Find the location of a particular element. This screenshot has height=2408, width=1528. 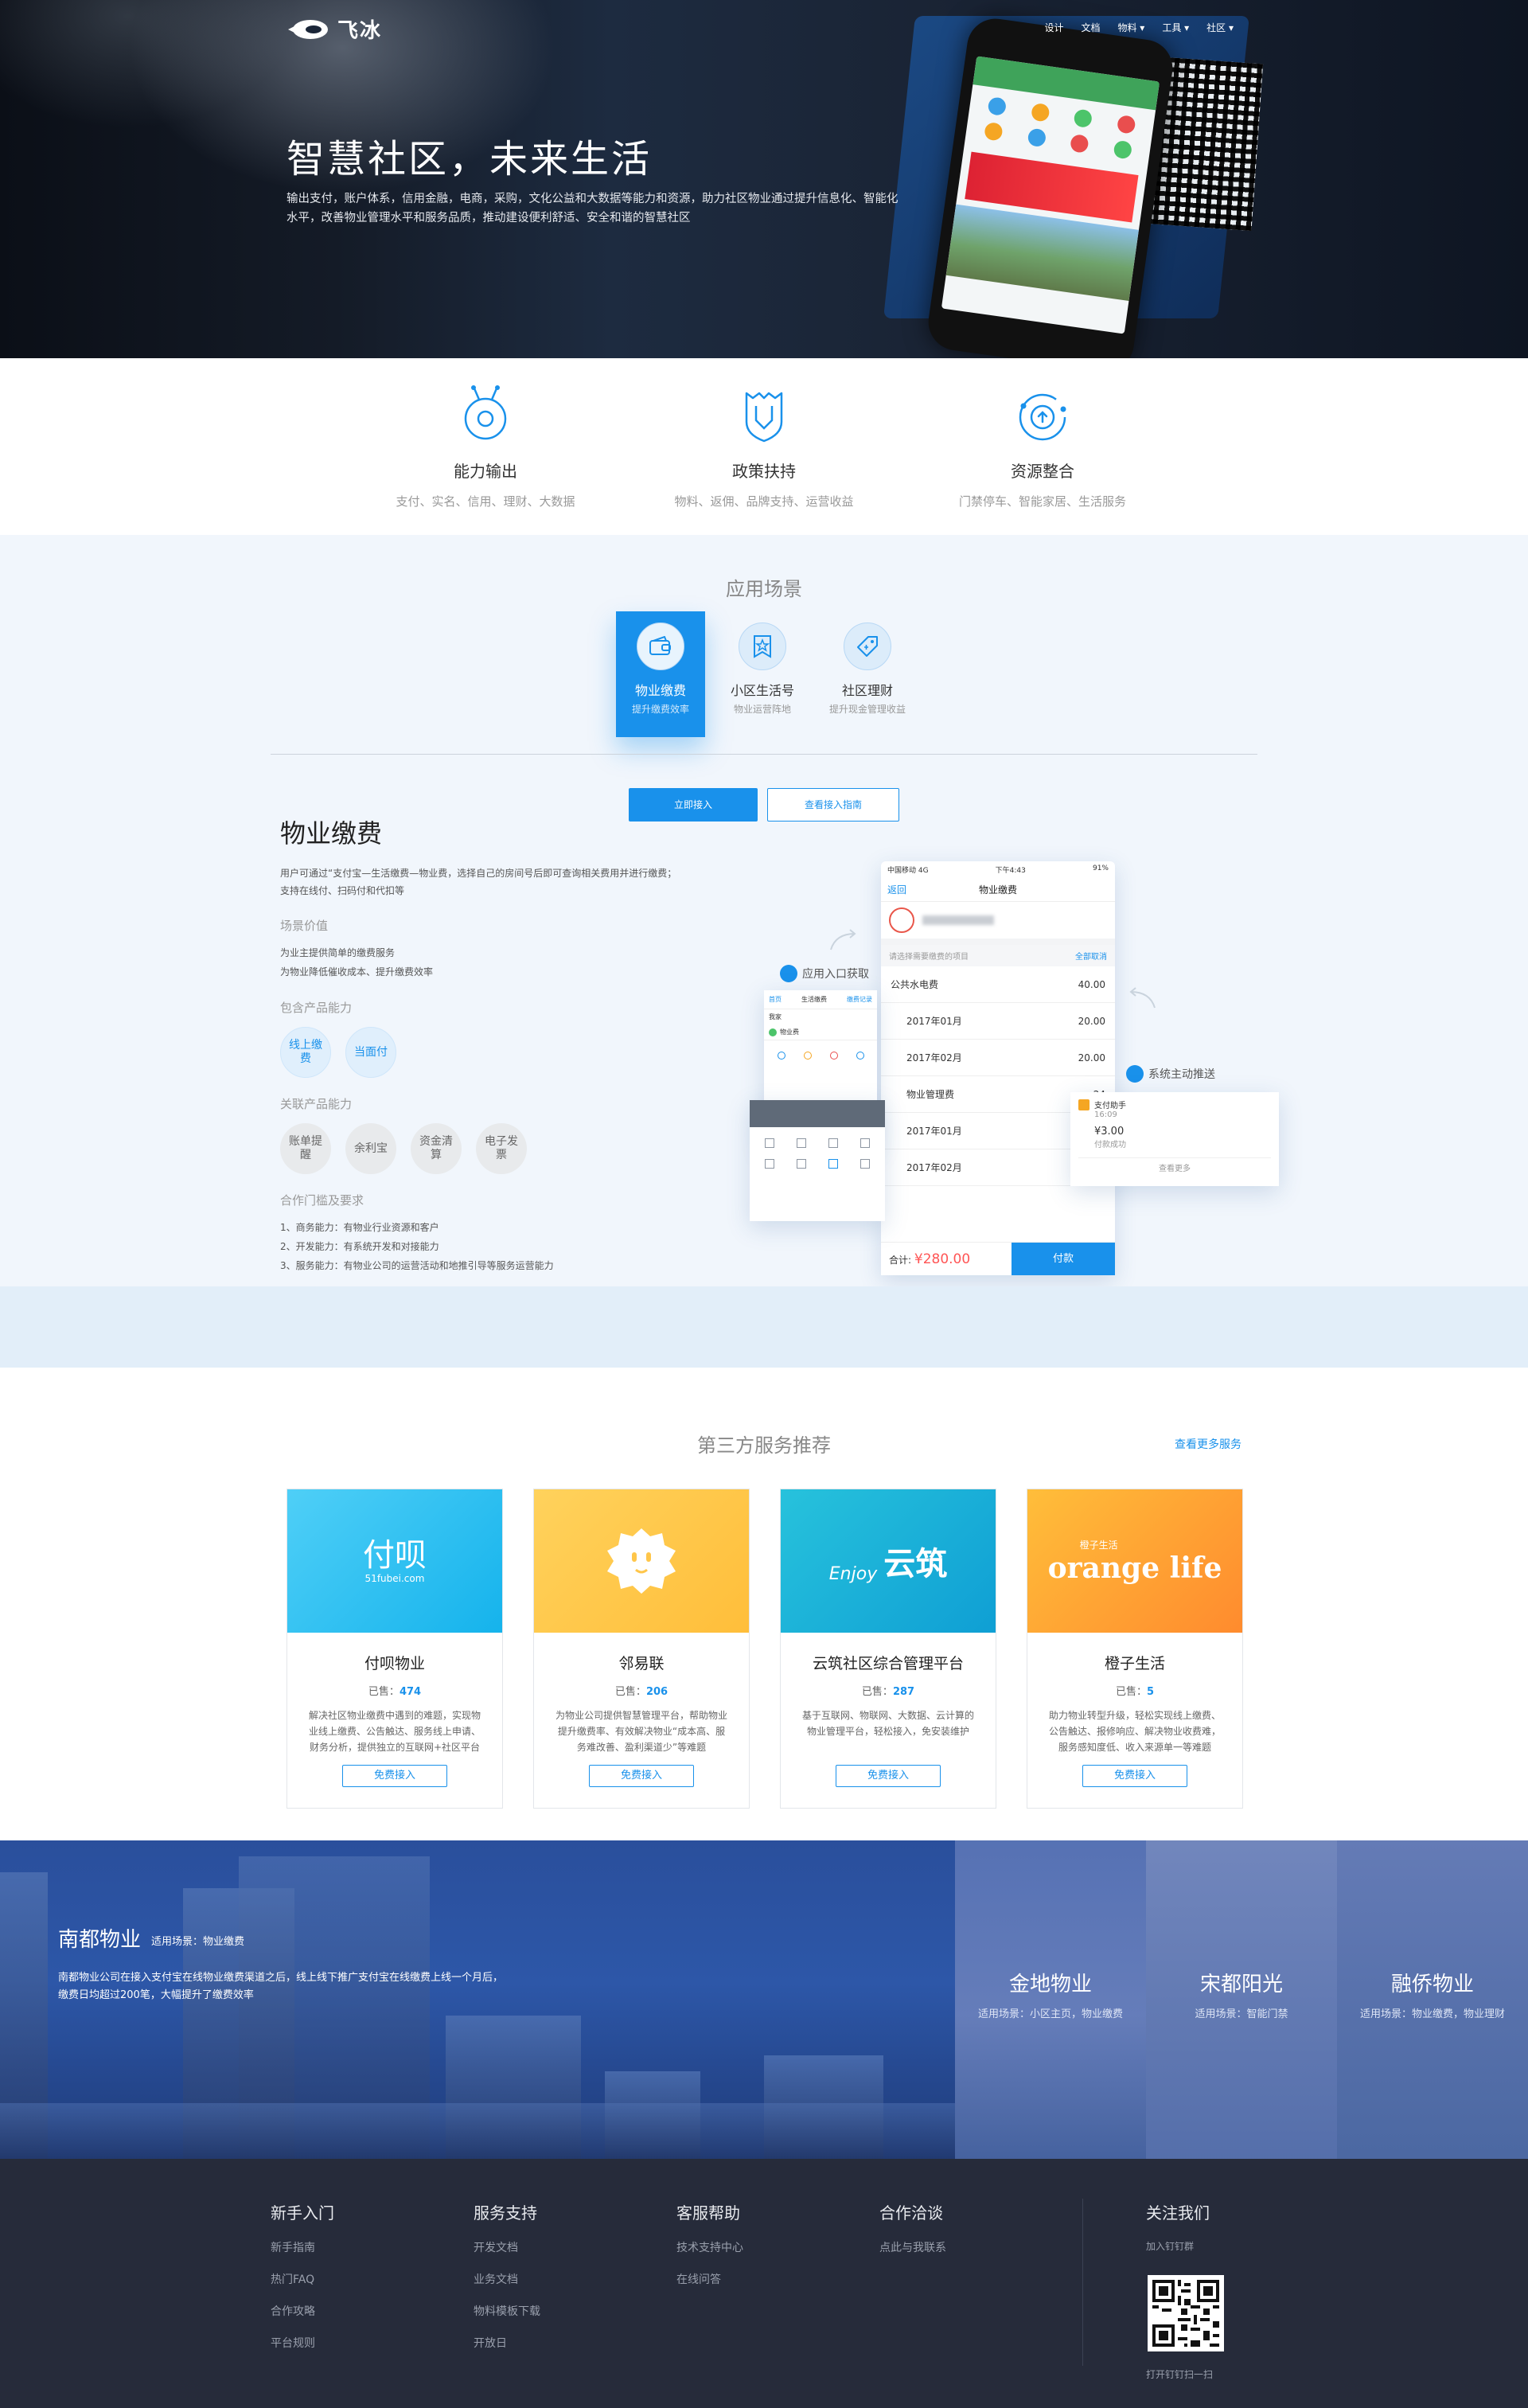

footer-col-follow: 关注我们 加入钉钉群 is located at coordinates (1178, 2226).